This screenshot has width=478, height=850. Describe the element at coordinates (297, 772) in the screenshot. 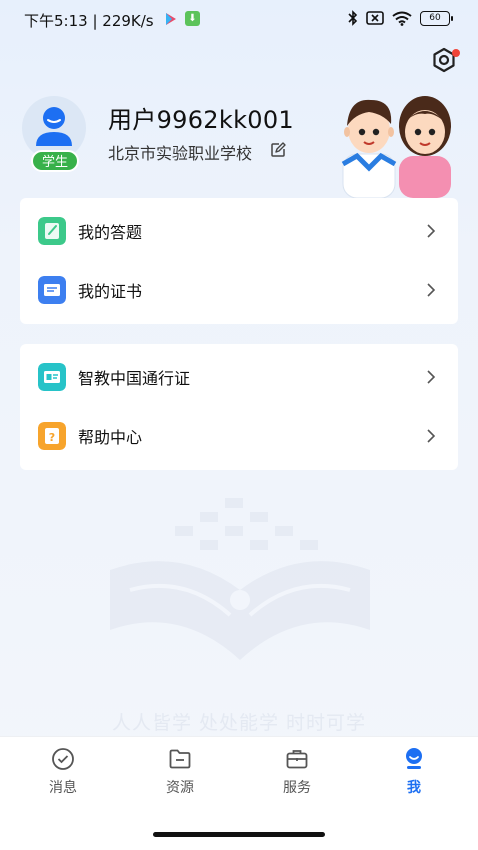

I see `tab-services: 服务` at that location.